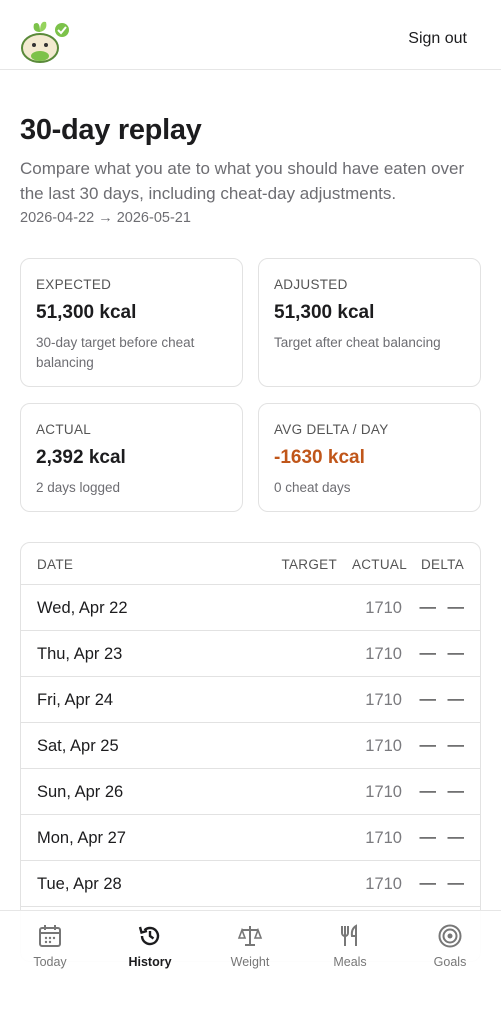 The image size is (501, 1024). What do you see at coordinates (369, 457) in the screenshot?
I see `avg-delta-card: AVG DELTA / DAY -1630 kcal 0 cheat days` at bounding box center [369, 457].